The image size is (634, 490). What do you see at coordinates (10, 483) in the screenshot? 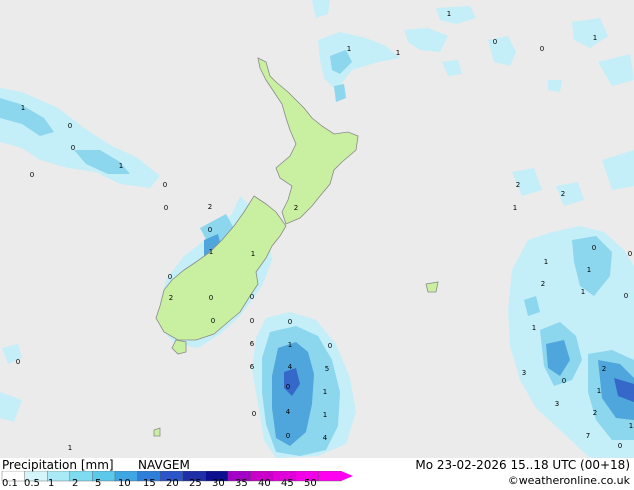
I see `color-scale-tick-label: 0.1` at bounding box center [10, 483].